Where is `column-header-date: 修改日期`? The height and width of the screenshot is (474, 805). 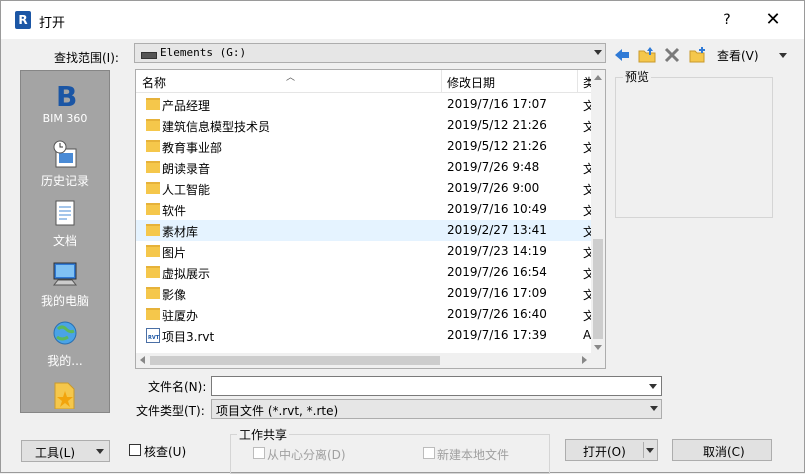 column-header-date: 修改日期 is located at coordinates (471, 82).